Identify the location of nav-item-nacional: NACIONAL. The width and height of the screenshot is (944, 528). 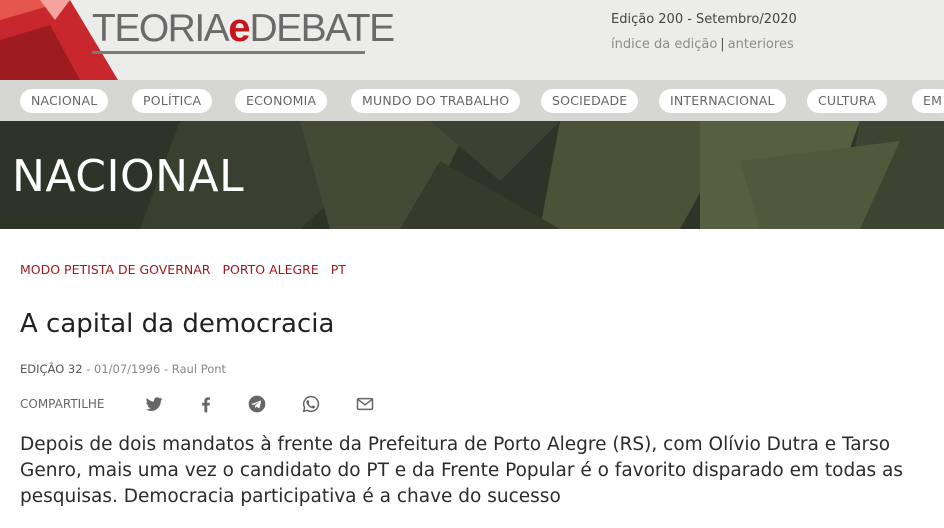
(64, 101).